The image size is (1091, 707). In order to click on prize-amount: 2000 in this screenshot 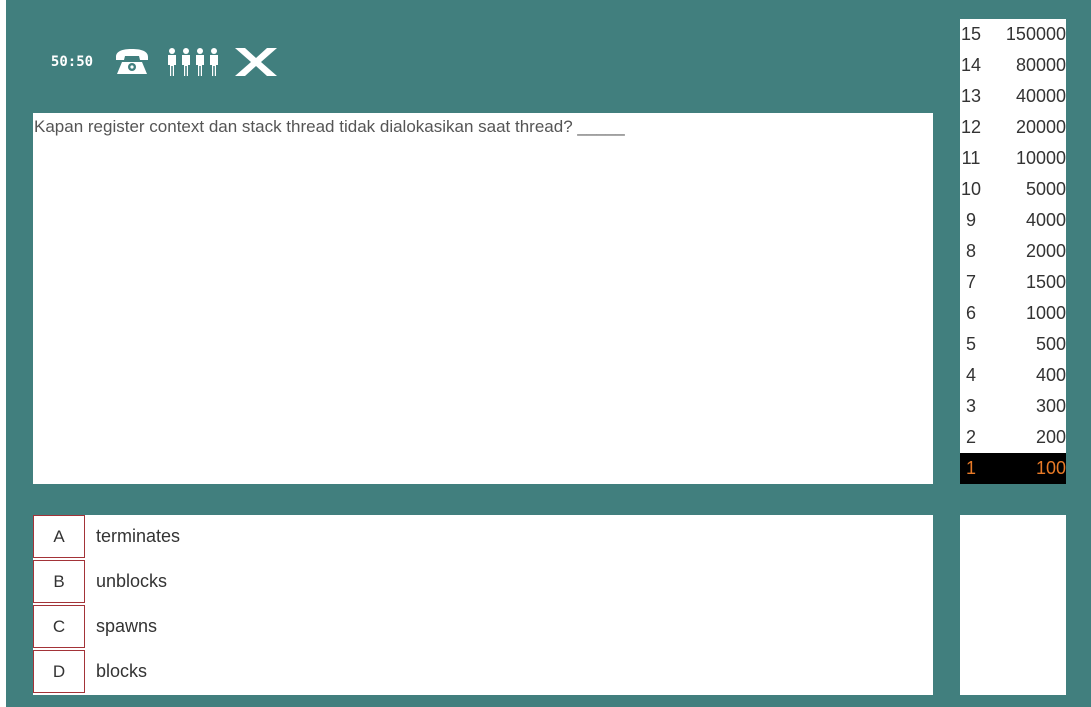, I will do `click(1045, 251)`.